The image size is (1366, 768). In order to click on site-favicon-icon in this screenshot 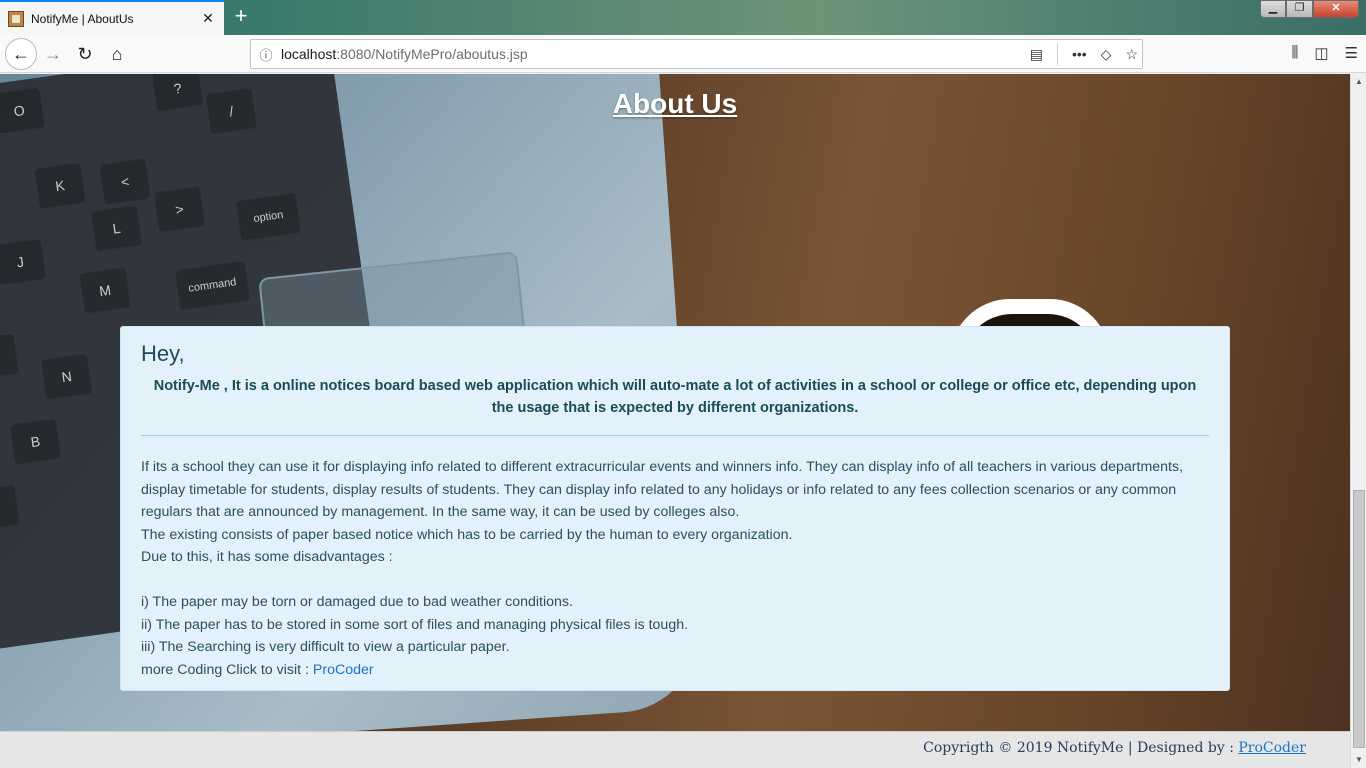, I will do `click(16, 18)`.